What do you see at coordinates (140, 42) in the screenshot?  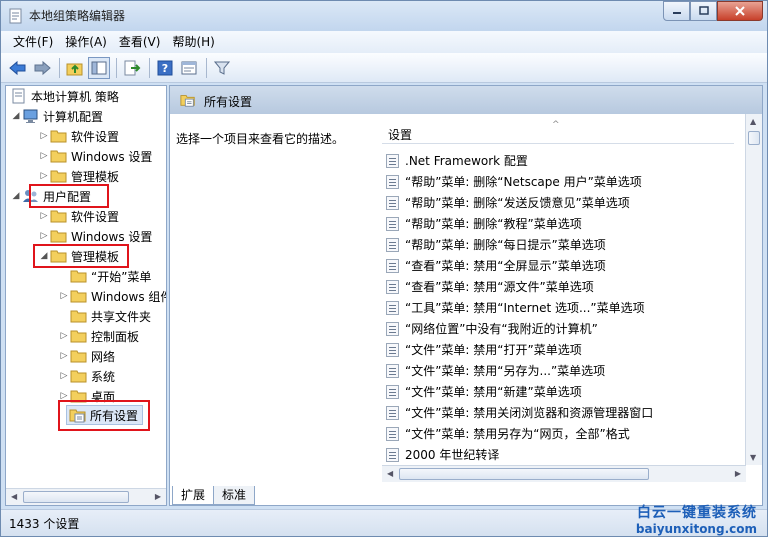 I see `menu-view: 查看(V)` at bounding box center [140, 42].